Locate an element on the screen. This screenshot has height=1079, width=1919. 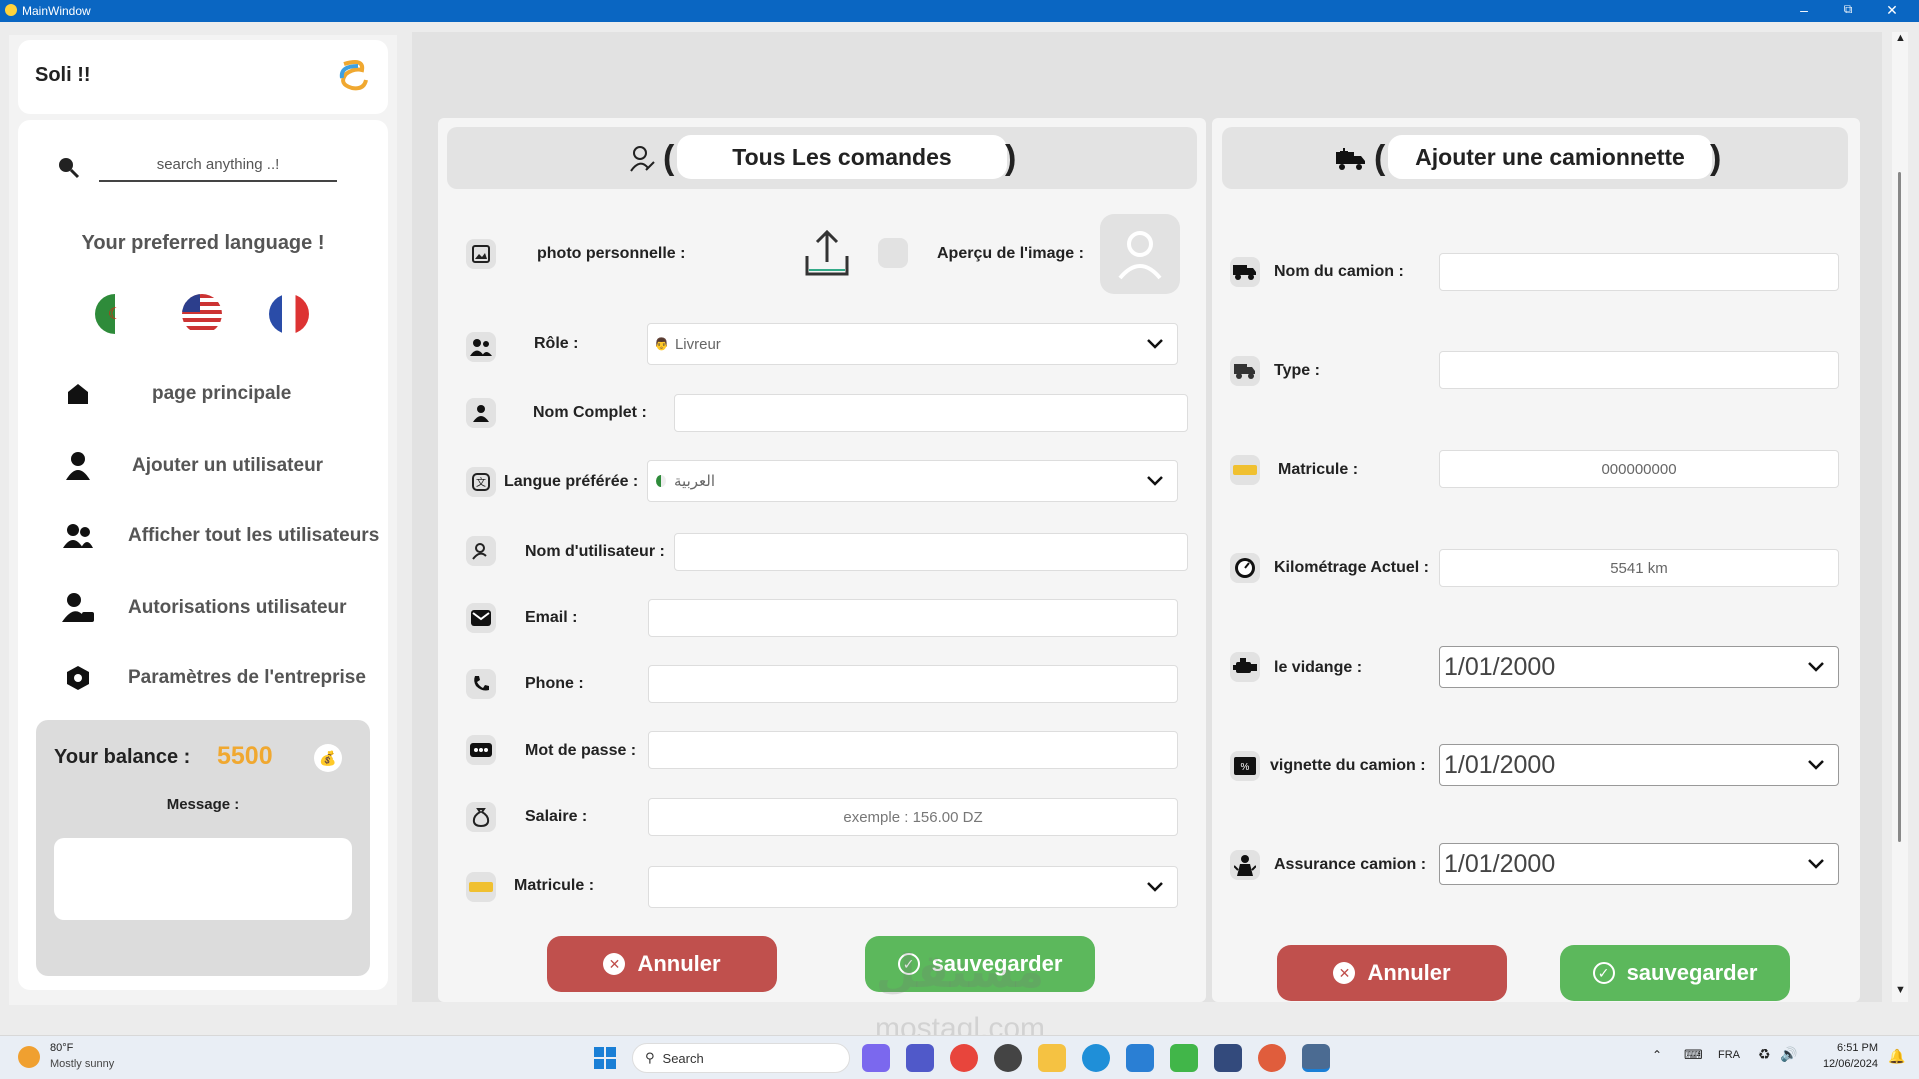
user-lock-icon is located at coordinates (78, 608).